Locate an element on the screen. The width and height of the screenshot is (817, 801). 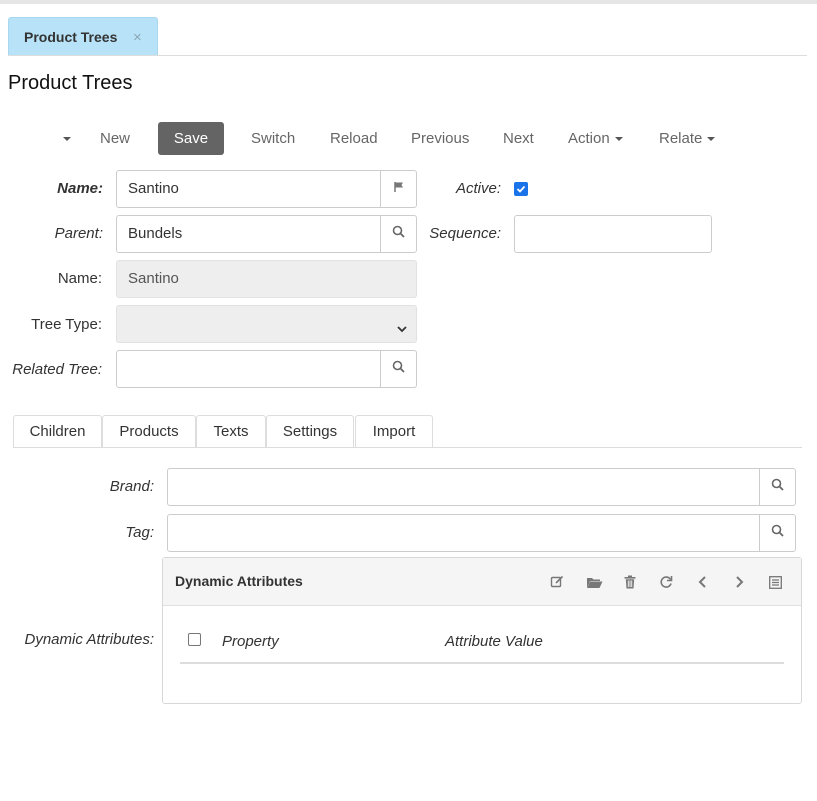
brand-label: Brand: is located at coordinates (131, 486).